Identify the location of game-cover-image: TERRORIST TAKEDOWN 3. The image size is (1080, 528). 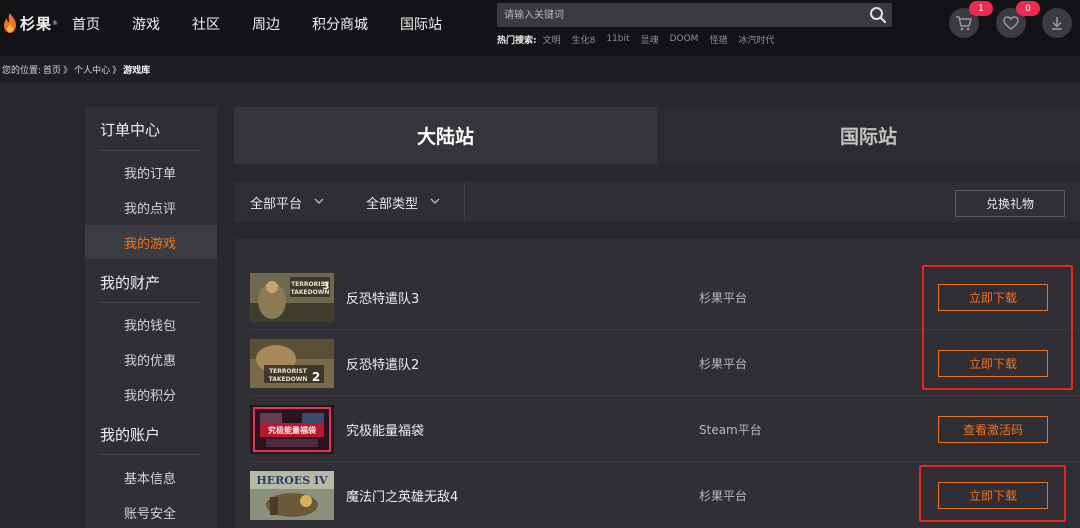
(292, 297).